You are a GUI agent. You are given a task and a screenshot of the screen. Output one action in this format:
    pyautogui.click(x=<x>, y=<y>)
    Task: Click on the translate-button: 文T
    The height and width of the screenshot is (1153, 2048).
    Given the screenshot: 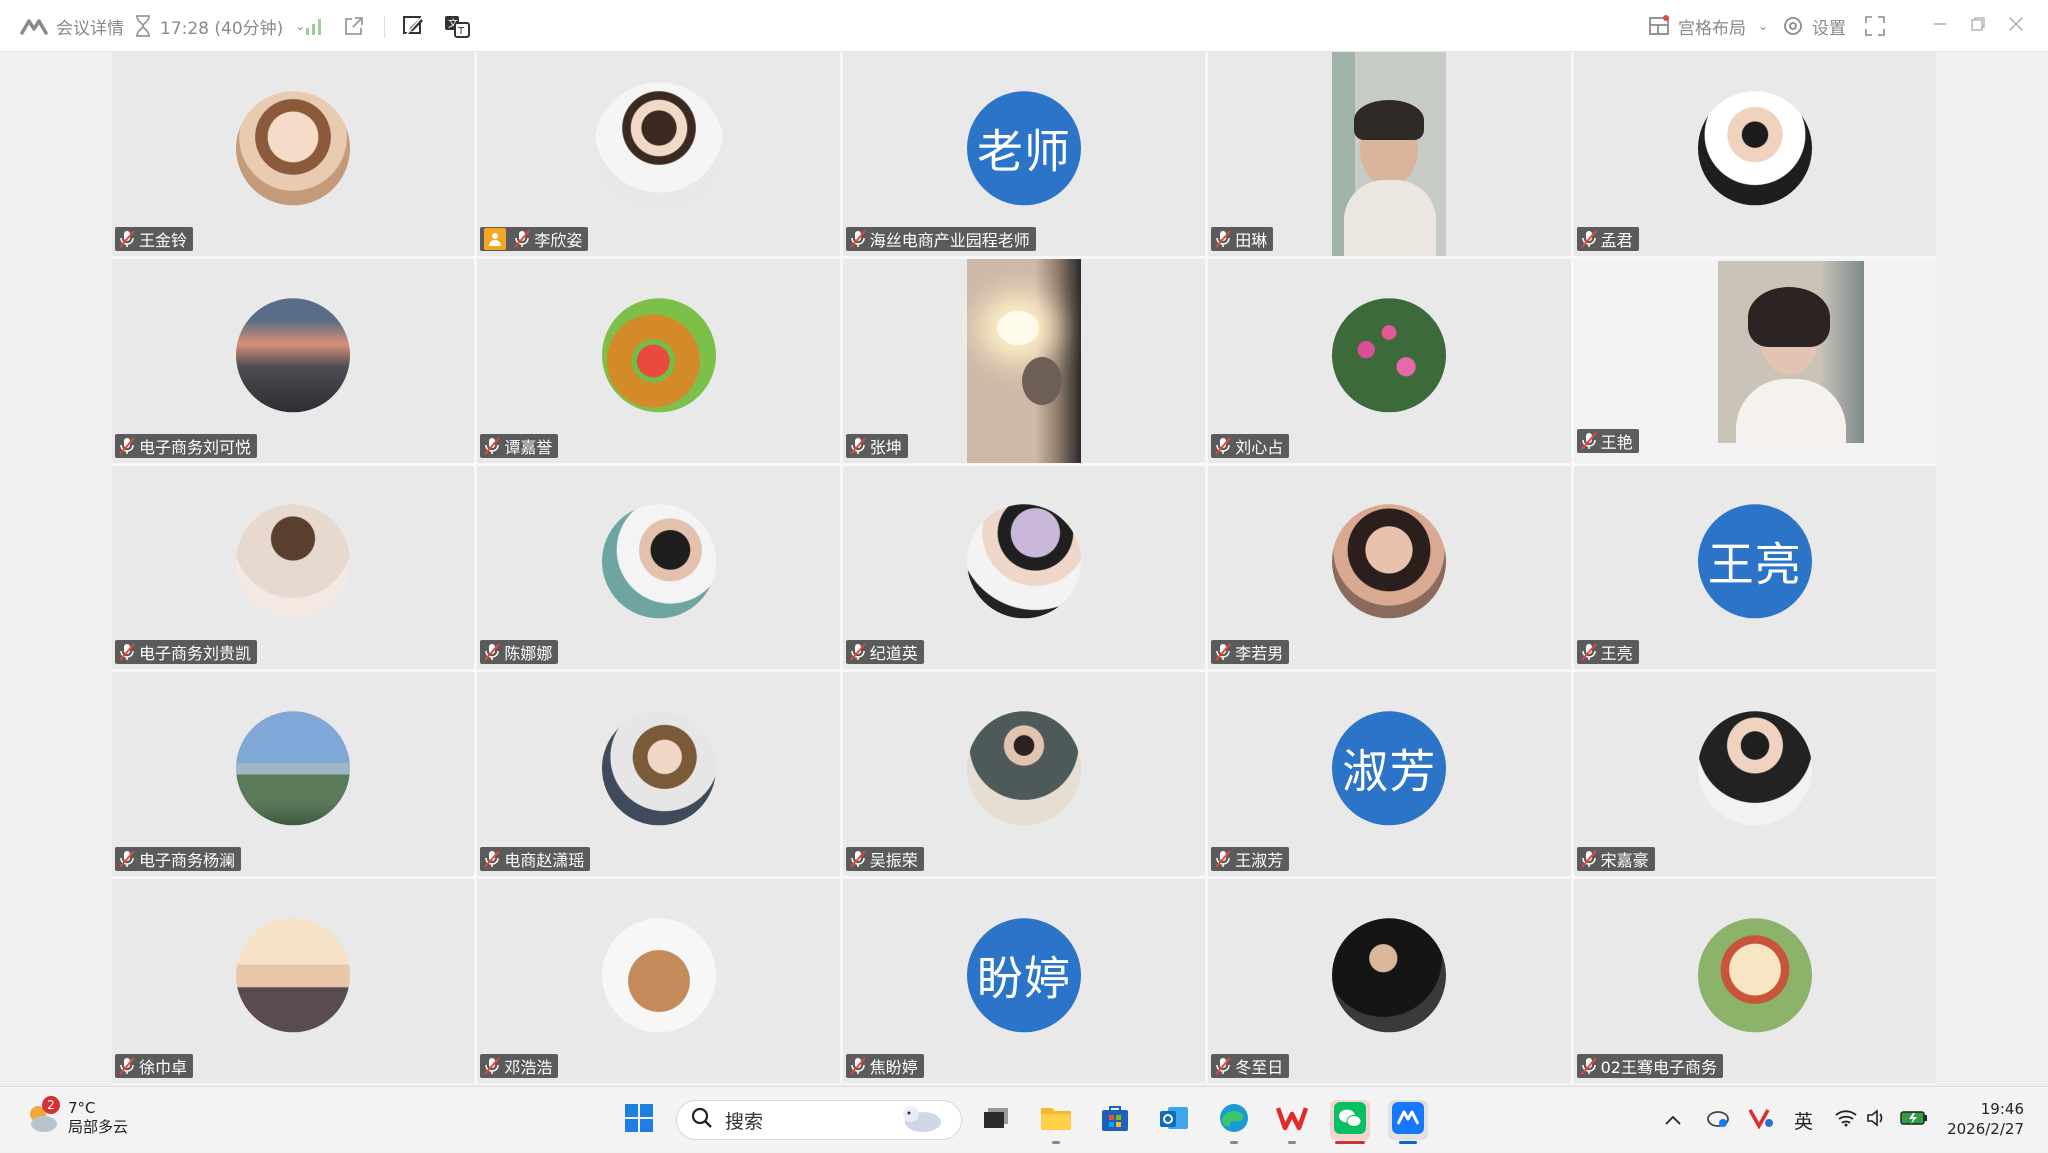 What is the action you would take?
    pyautogui.click(x=457, y=26)
    